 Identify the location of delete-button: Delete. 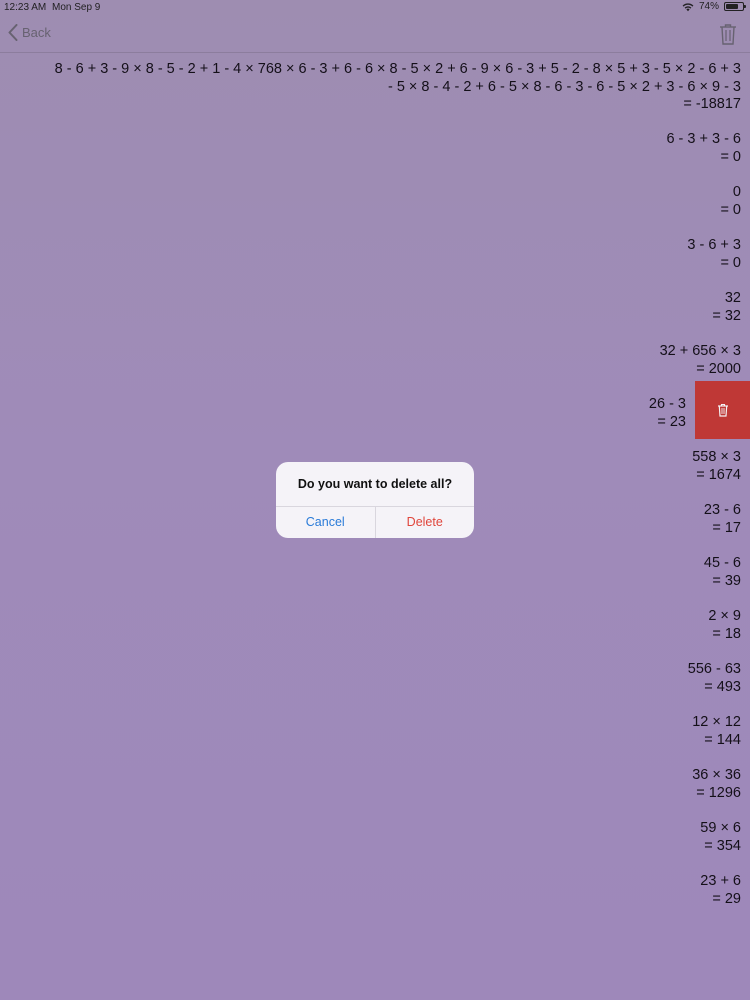
(425, 522).